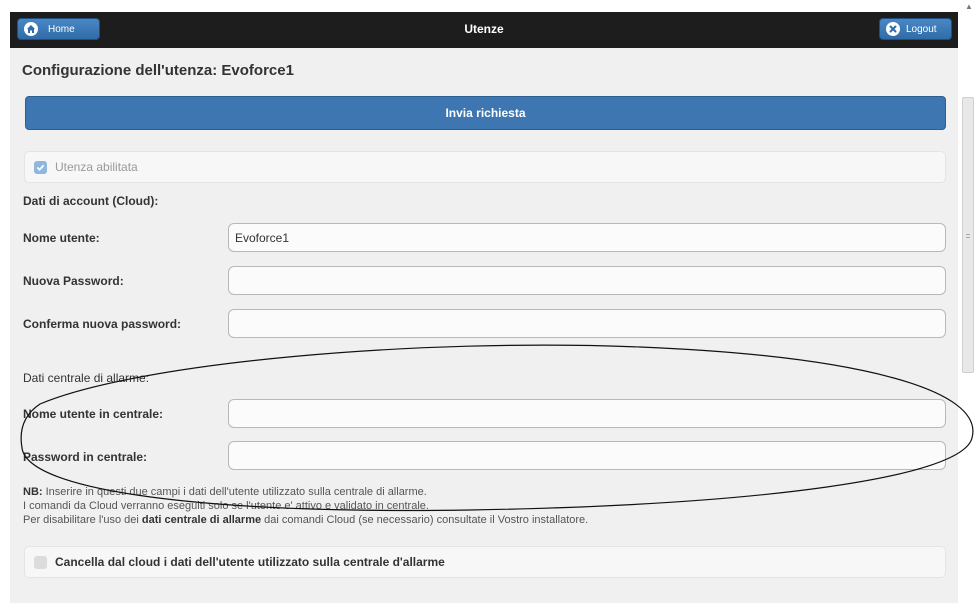 This screenshot has width=979, height=603. What do you see at coordinates (33, 492) in the screenshot?
I see `note-prefix: NB:` at bounding box center [33, 492].